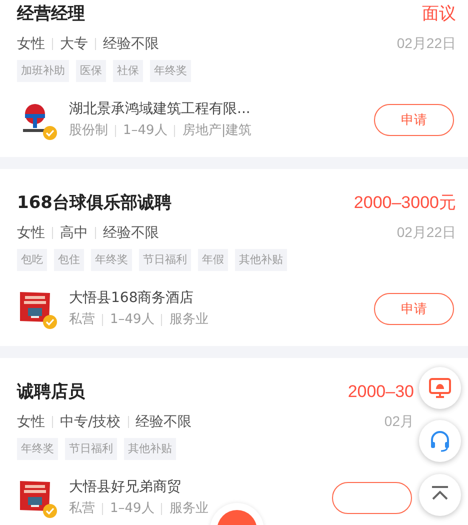 The width and height of the screenshot is (468, 525). Describe the element at coordinates (51, 14) in the screenshot. I see `job-title: 经营经理` at that location.